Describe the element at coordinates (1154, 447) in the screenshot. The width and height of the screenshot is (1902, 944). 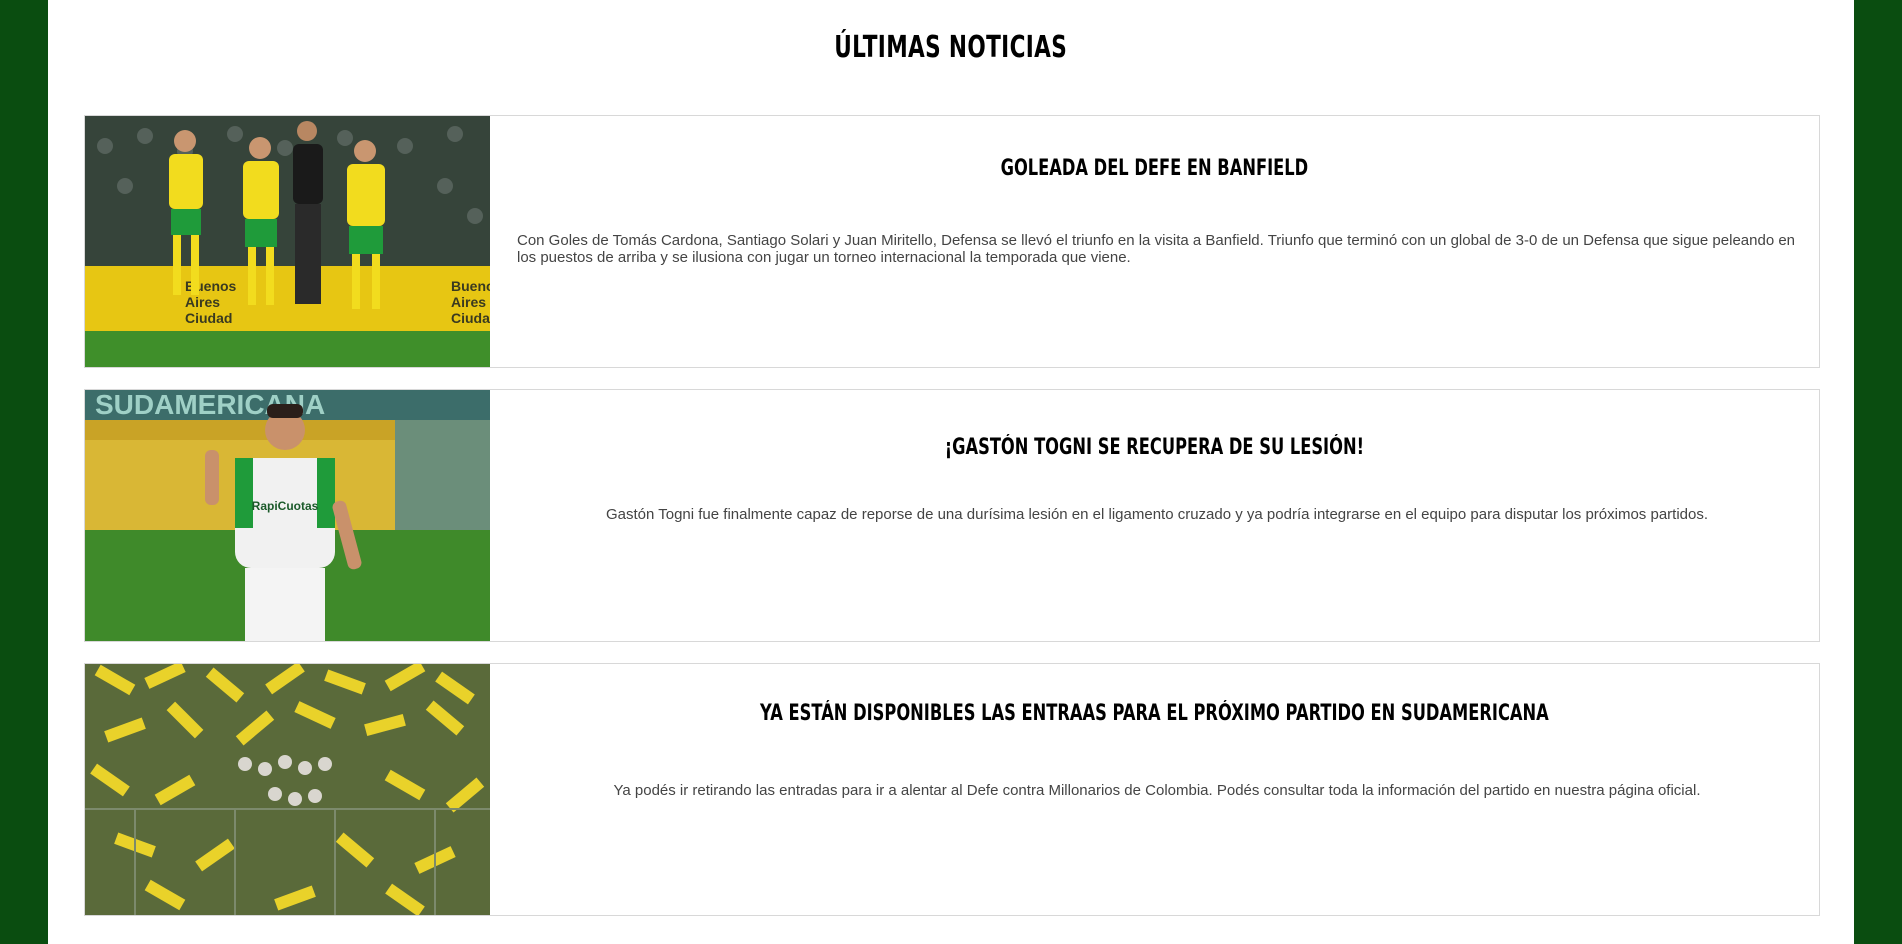
I see `news-title: ¡GASTÓN TOGNI SE RECUPERA DE SU LESIÓN!` at that location.